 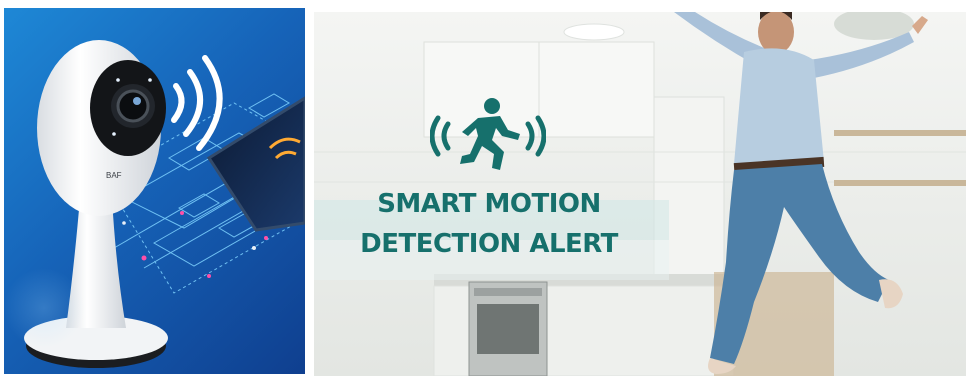 I want to click on camera-brand-label: BAF, so click(x=114, y=175).